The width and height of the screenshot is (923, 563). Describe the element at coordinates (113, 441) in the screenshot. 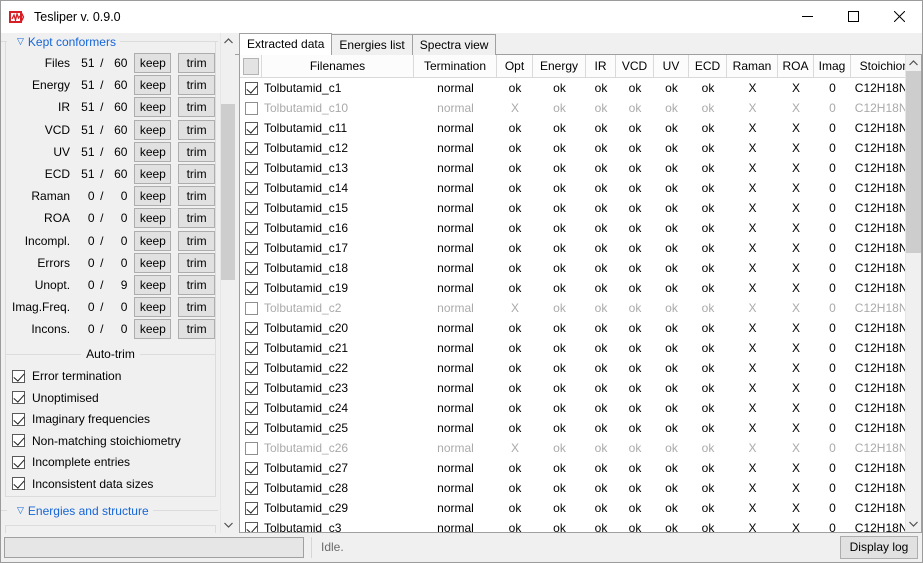

I see `auto-trim-checkbox-row: Non-matching stoichiometry` at that location.